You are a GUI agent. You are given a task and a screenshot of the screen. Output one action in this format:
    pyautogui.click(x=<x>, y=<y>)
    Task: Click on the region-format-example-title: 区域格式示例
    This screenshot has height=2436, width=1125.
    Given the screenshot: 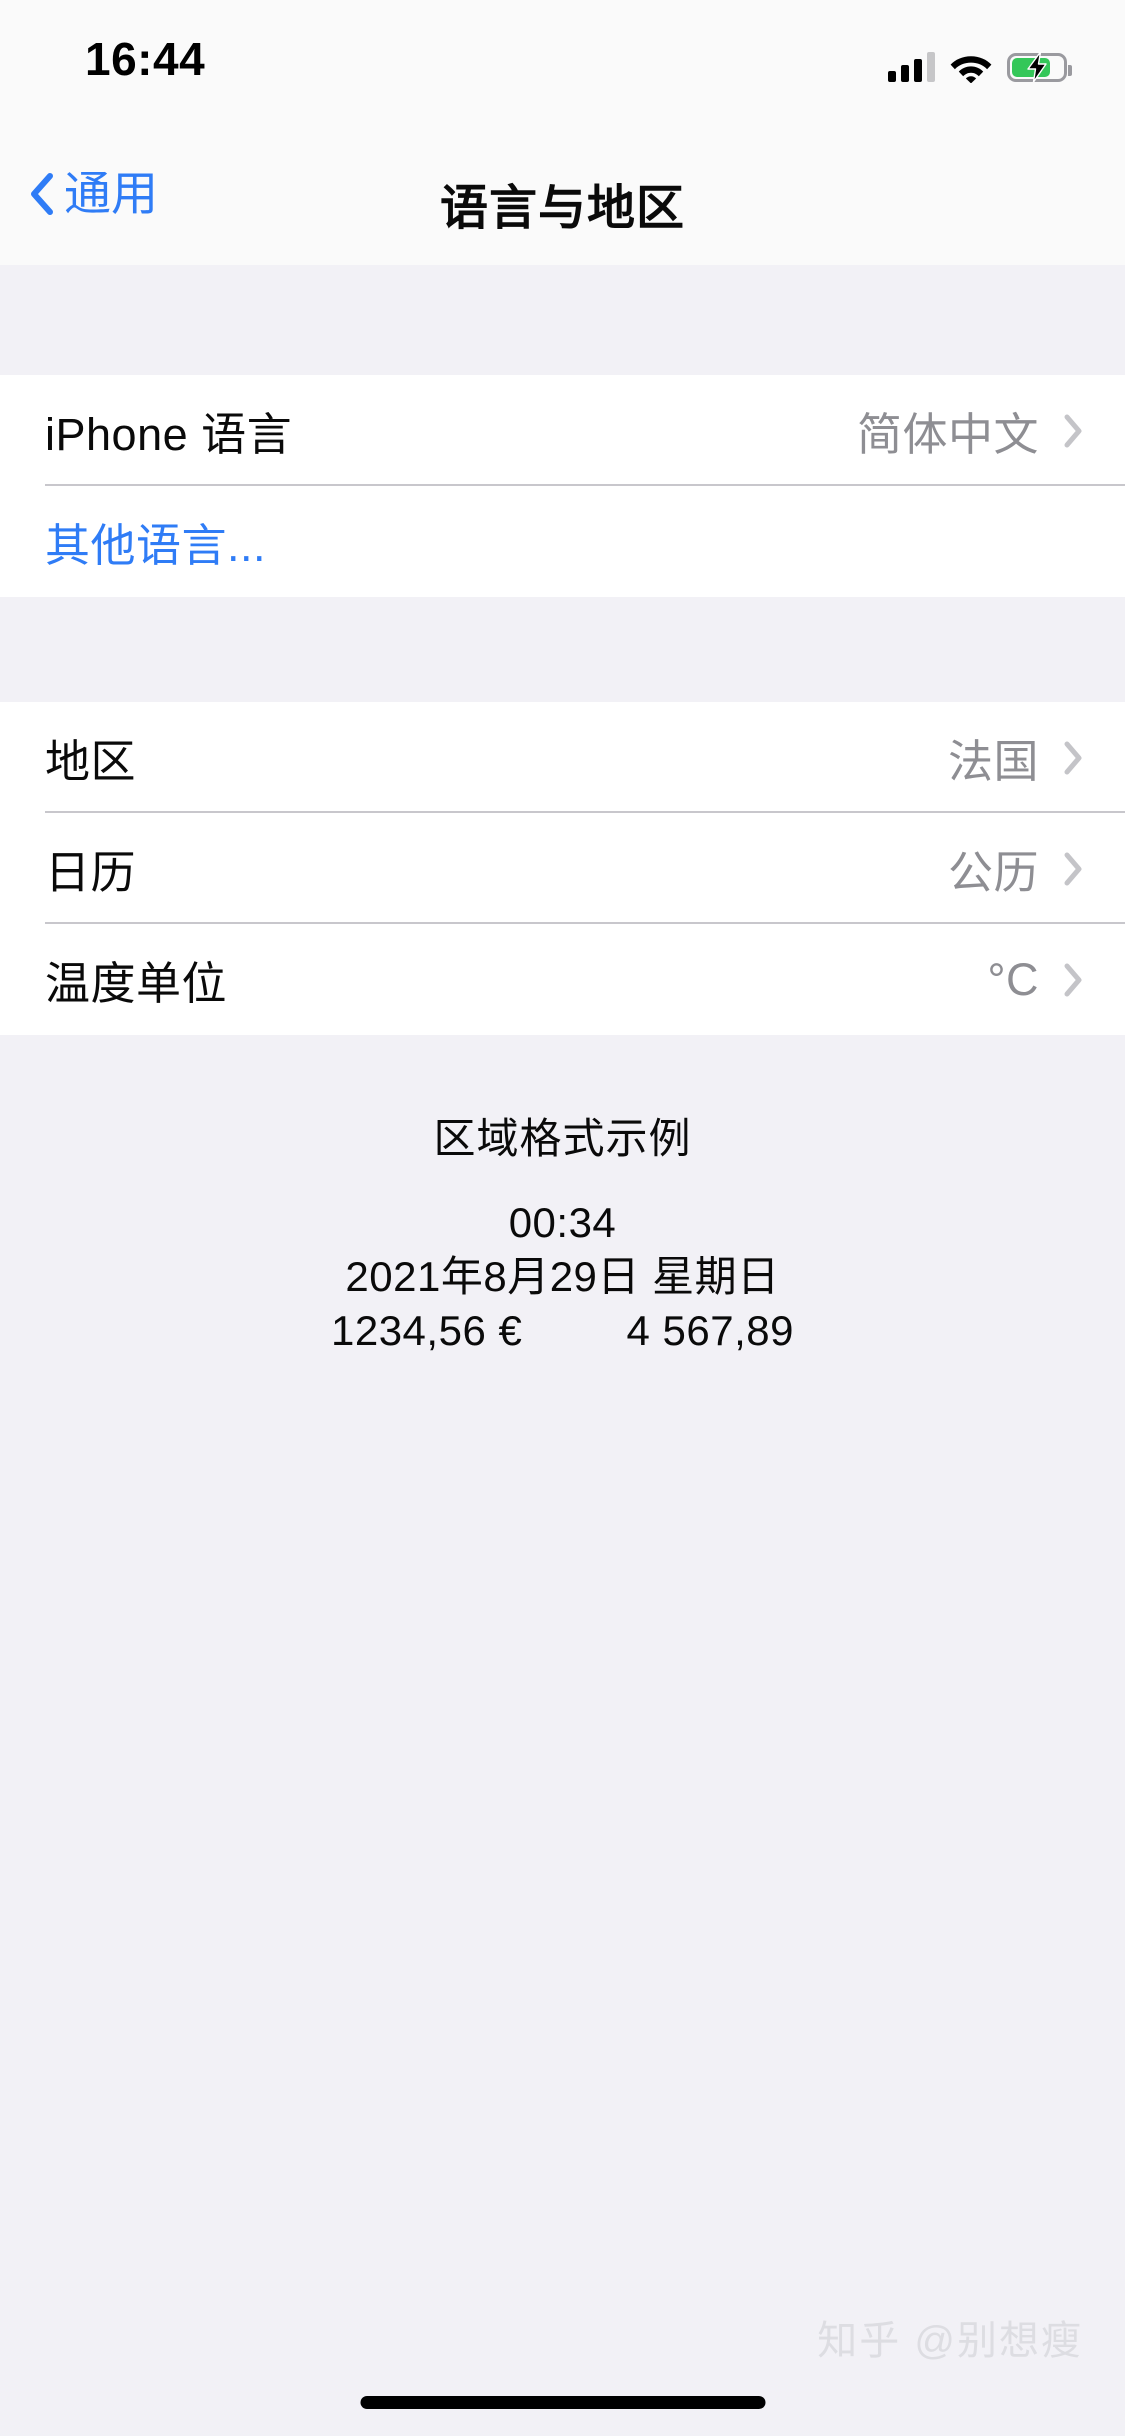 What is the action you would take?
    pyautogui.click(x=562, y=1138)
    